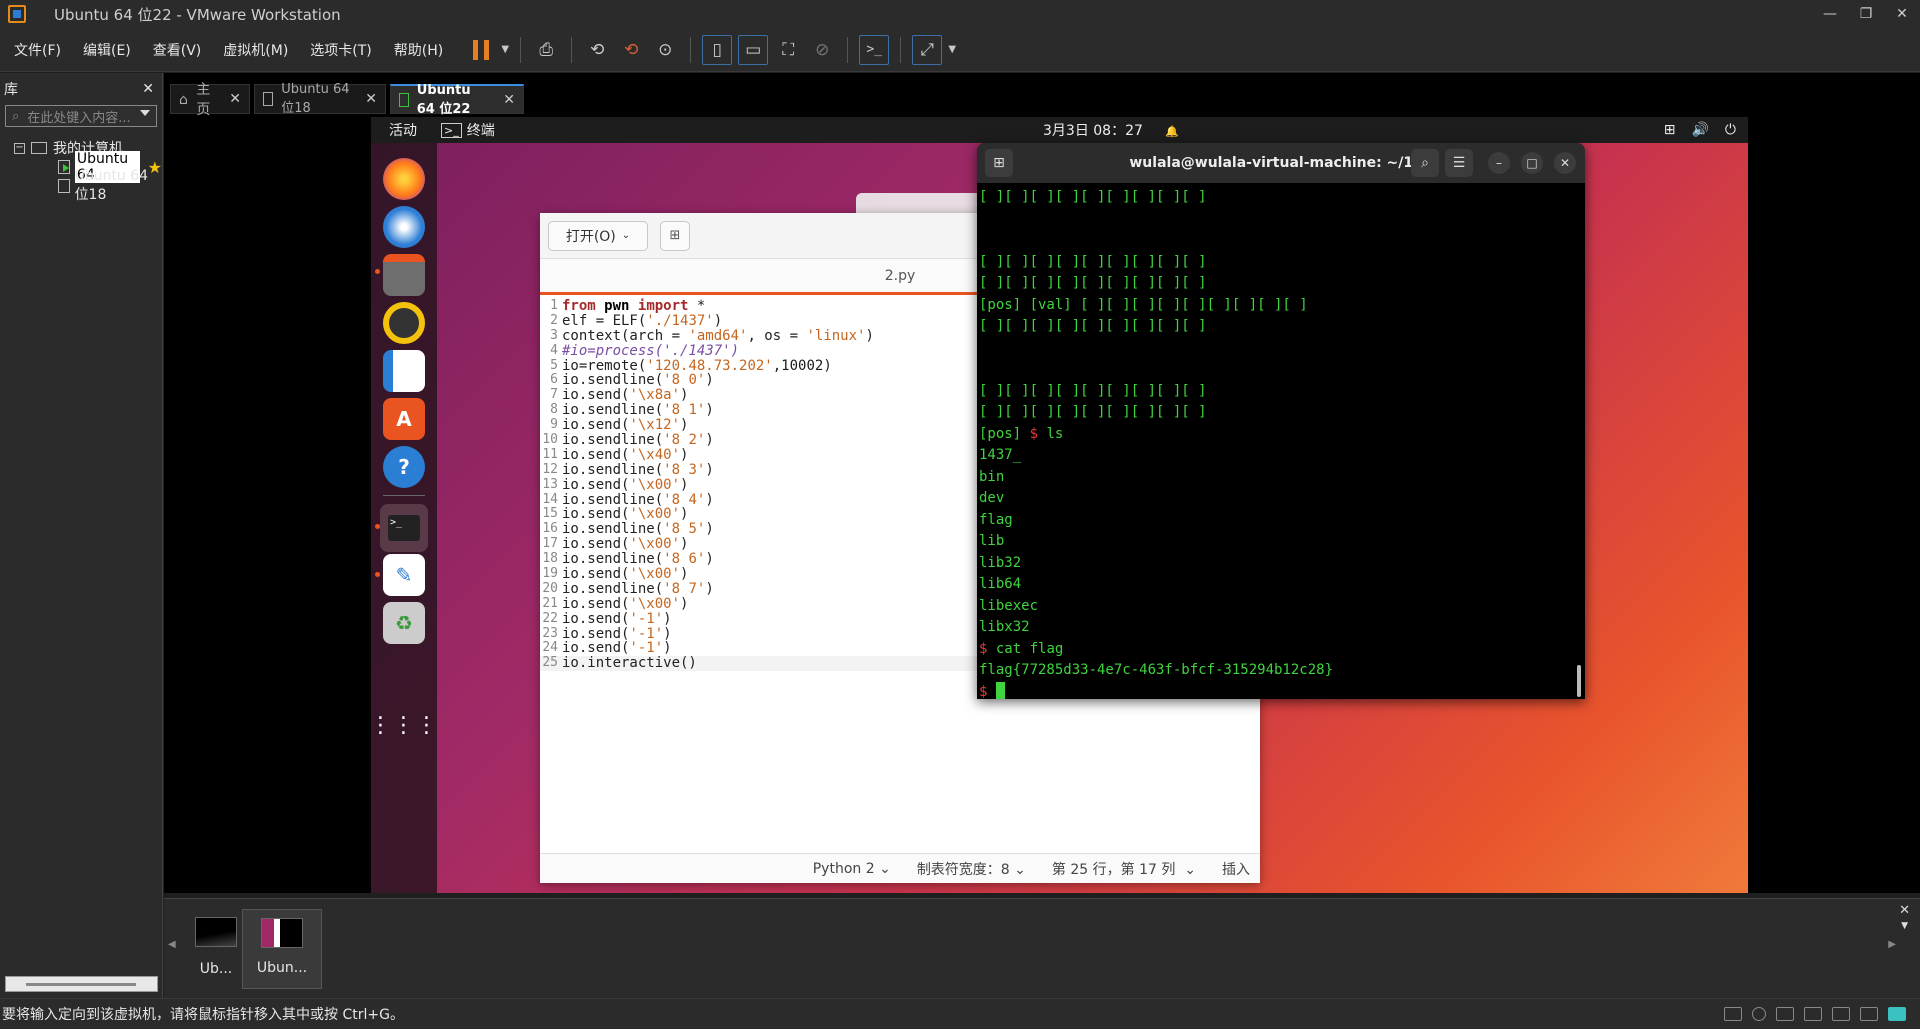  I want to click on code-text: io.sendline('8 5'), so click(638, 529).